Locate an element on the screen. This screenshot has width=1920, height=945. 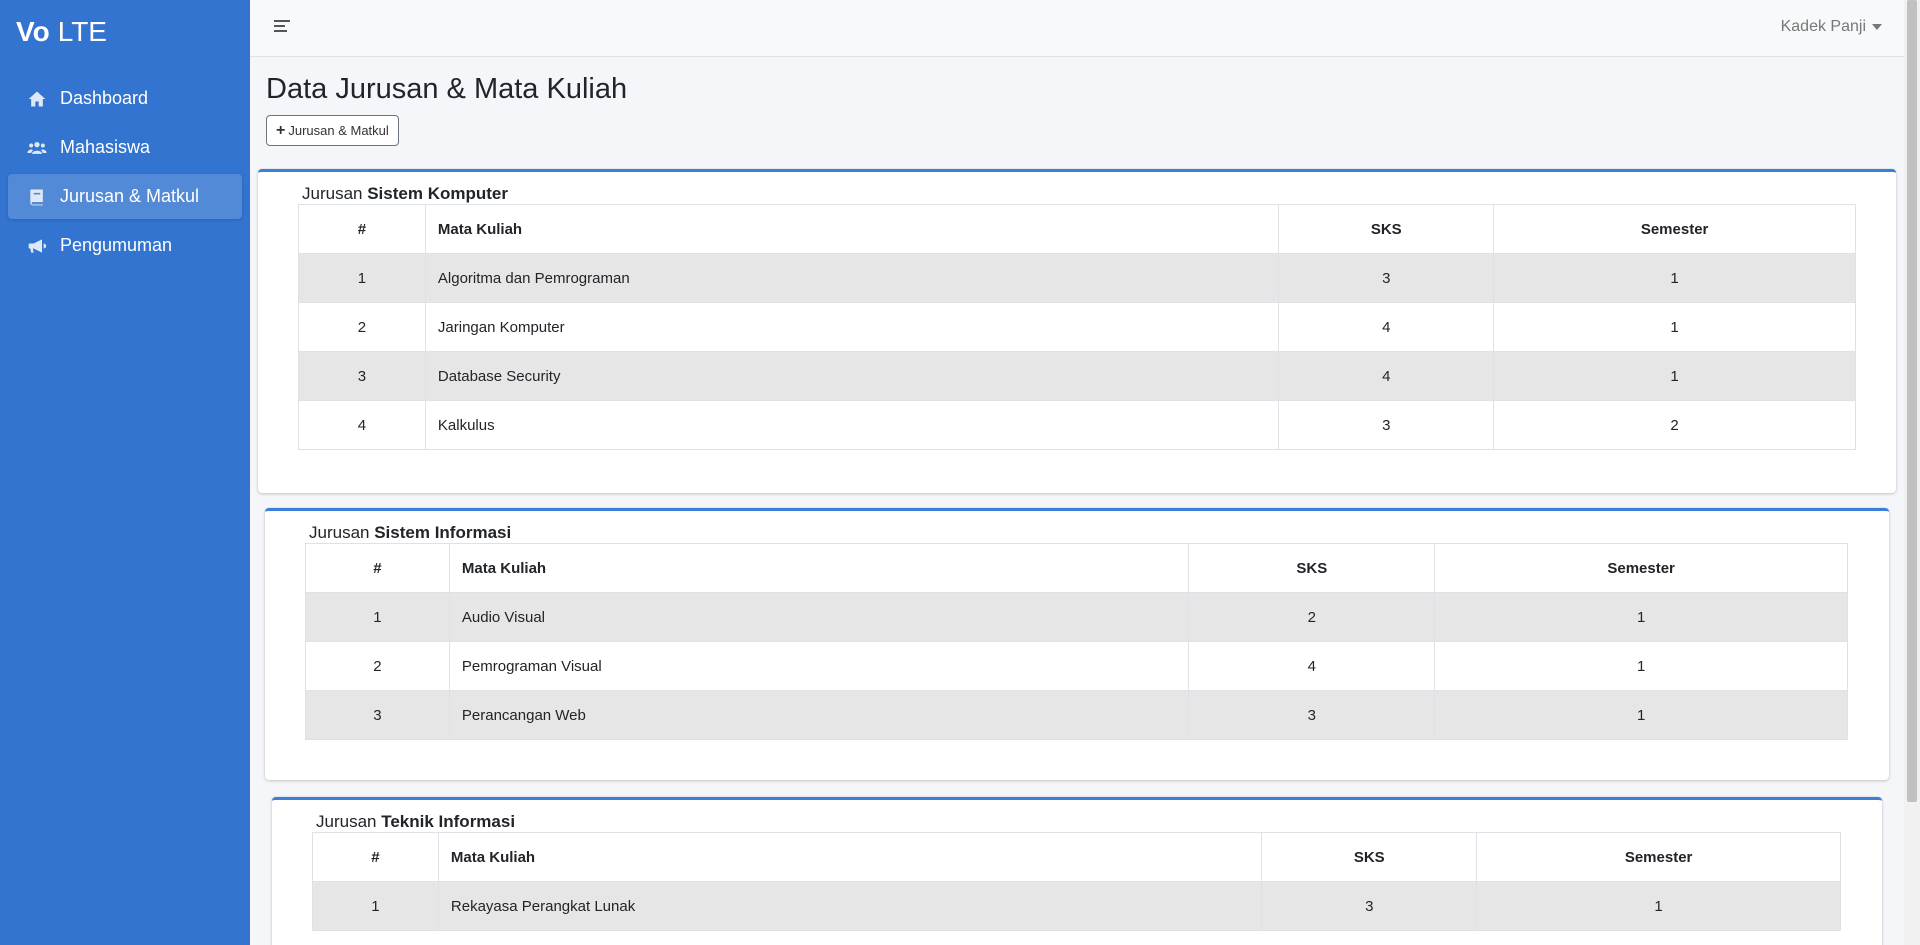
add-jurusan-matkul-button: + Jurusan & Matkul is located at coordinates (332, 130).